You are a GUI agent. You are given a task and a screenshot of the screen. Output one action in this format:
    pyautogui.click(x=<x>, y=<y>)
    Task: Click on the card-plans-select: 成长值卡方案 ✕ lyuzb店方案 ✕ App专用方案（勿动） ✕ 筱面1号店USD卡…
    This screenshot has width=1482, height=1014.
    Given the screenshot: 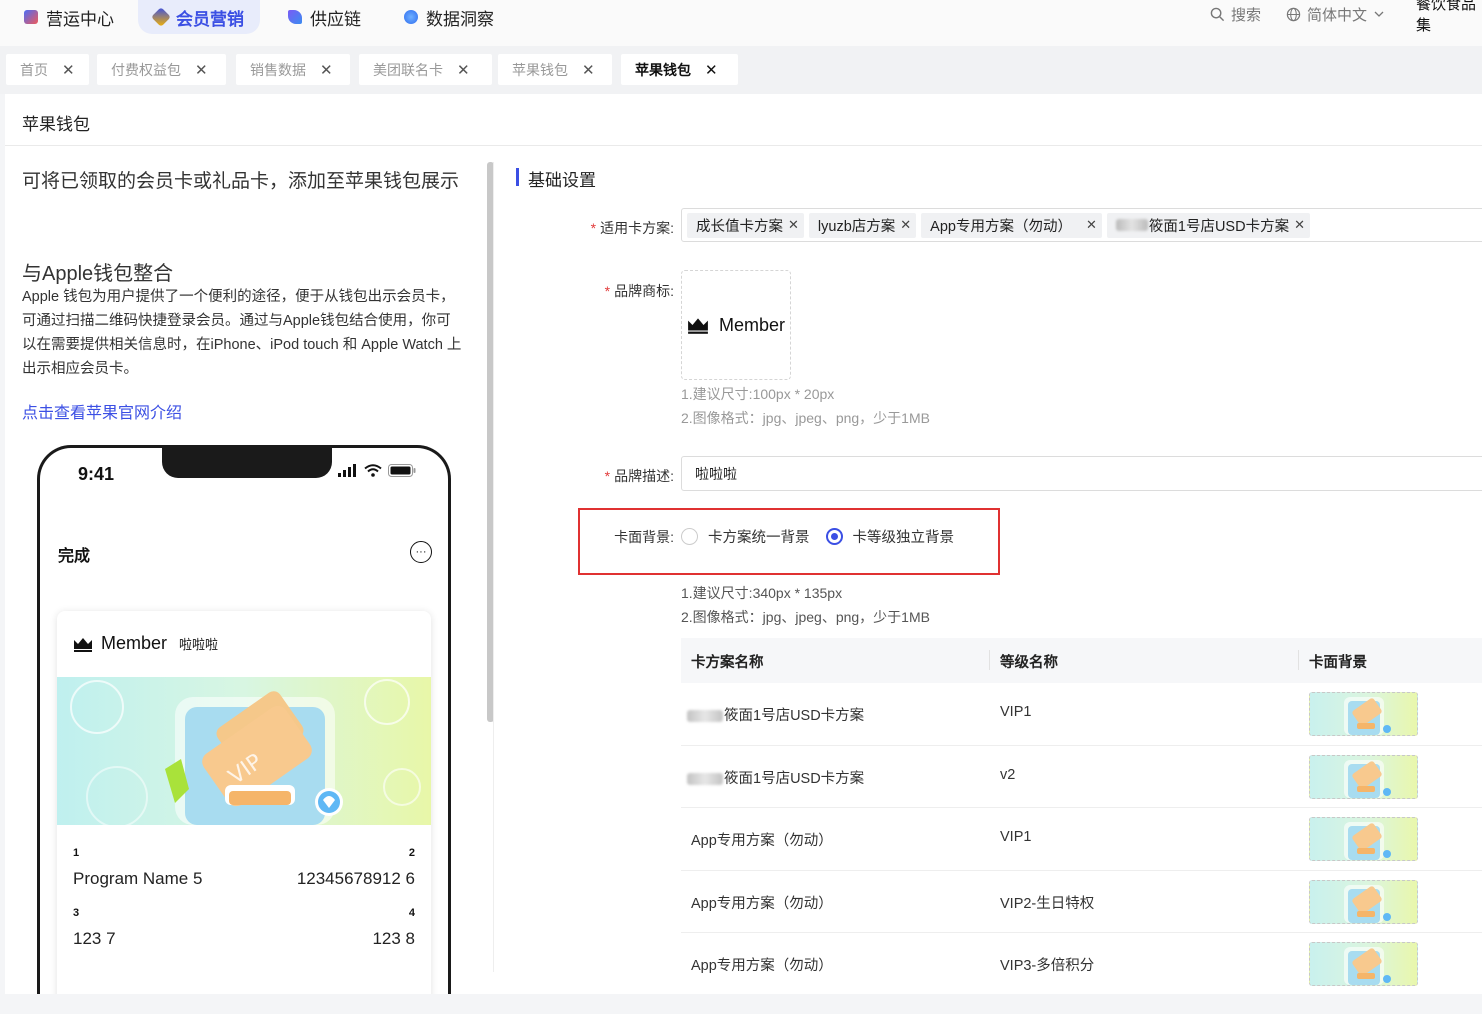 What is the action you would take?
    pyautogui.click(x=1081, y=225)
    